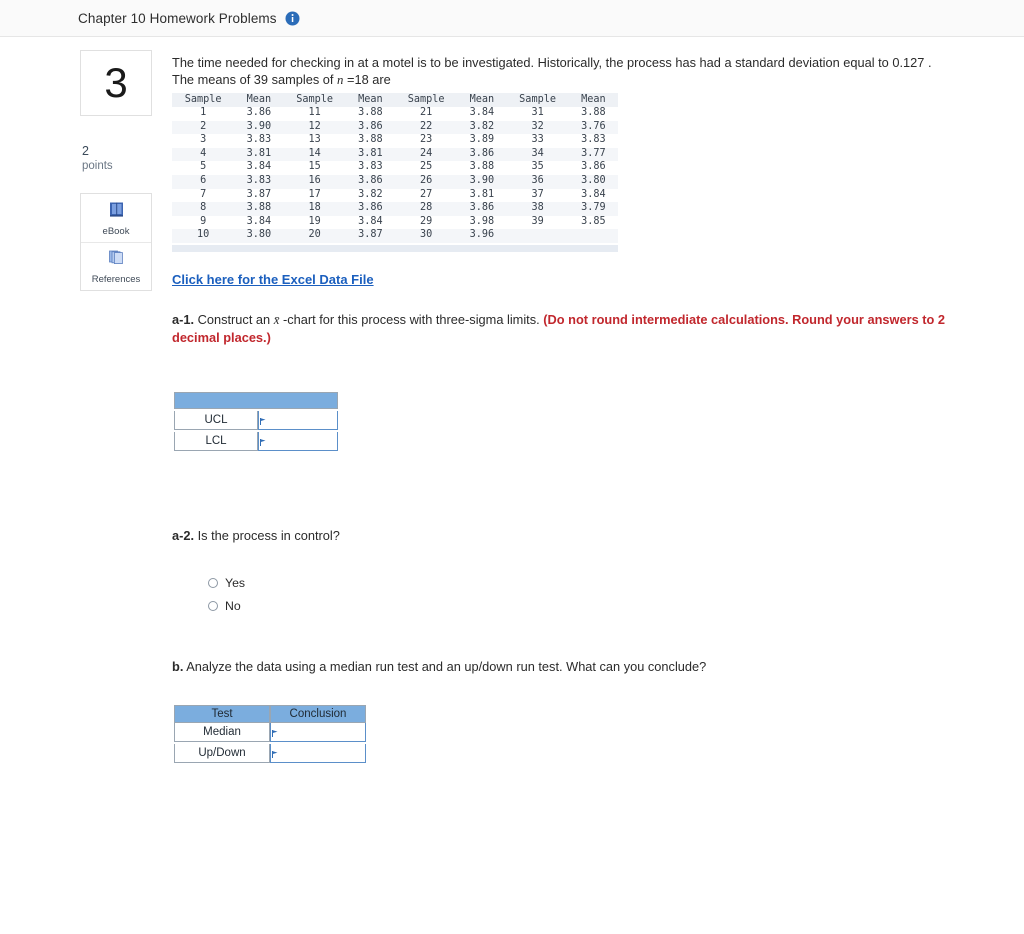 This screenshot has height=934, width=1024. What do you see at coordinates (178, 666) in the screenshot?
I see `part-b-label: b.` at bounding box center [178, 666].